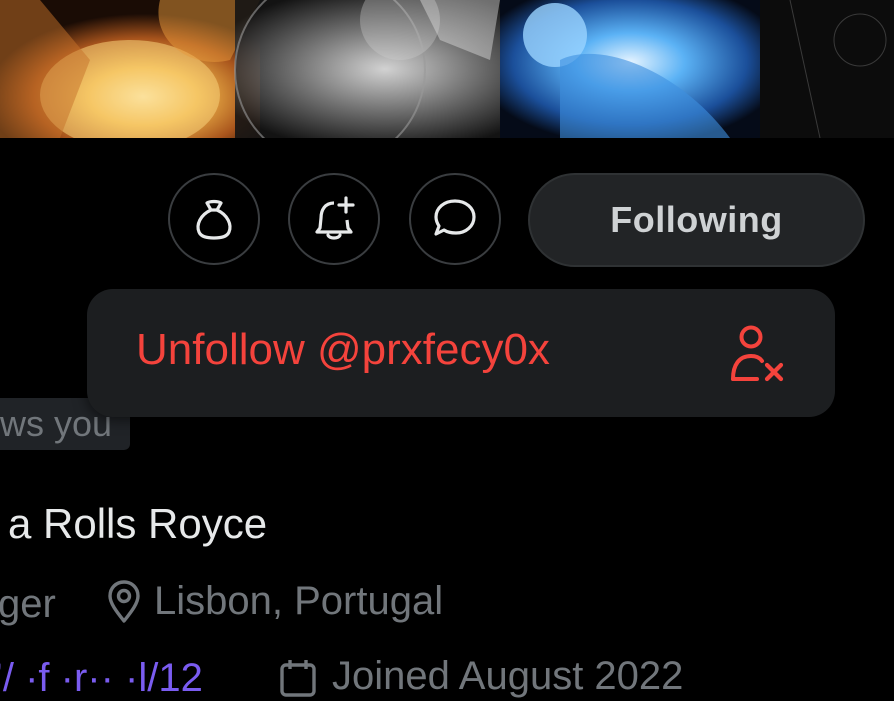 This screenshot has height=701, width=894. I want to click on profile-website-link: ’/ ·f ·r·· ·l/12, so click(101, 678).